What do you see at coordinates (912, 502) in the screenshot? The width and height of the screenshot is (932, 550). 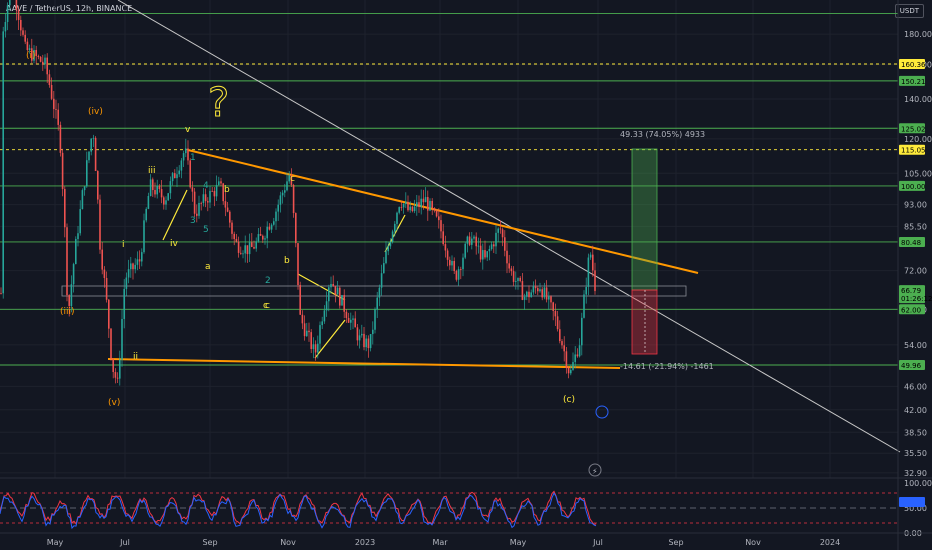 I see `osc-badge` at bounding box center [912, 502].